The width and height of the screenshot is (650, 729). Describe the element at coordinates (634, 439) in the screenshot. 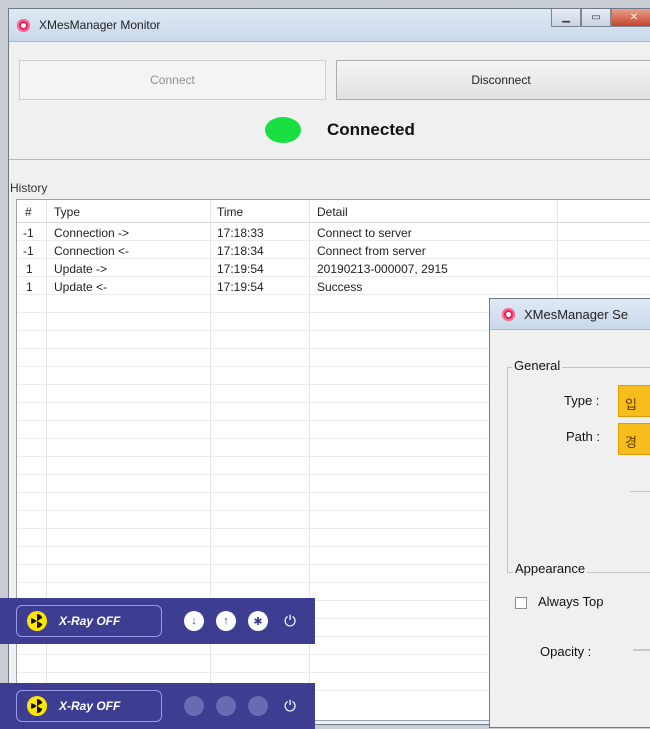

I see `path-value-button: 경` at that location.